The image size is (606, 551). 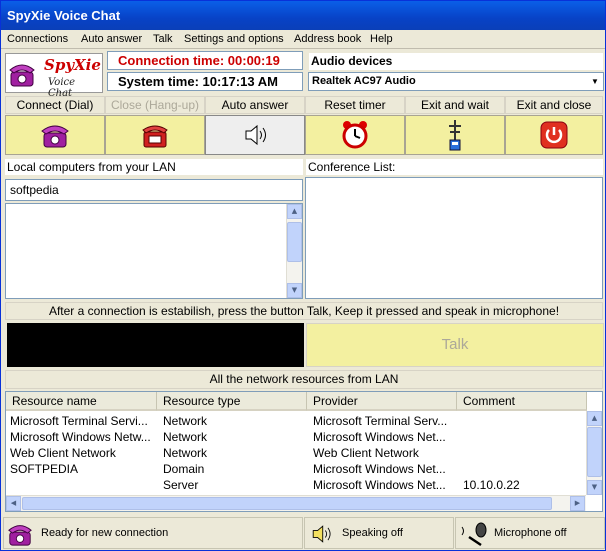 What do you see at coordinates (454, 238) in the screenshot?
I see `conference-list` at bounding box center [454, 238].